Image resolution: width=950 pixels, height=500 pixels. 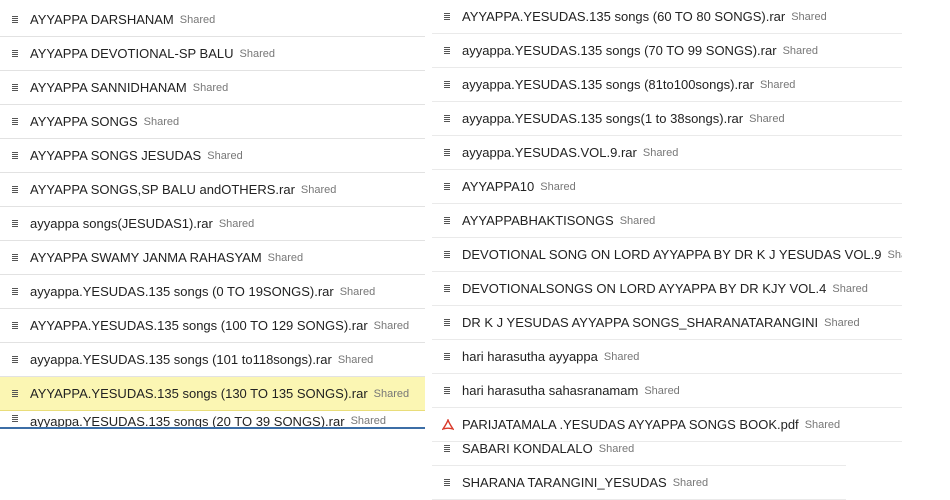 I want to click on file-row: ayyappa songs(JESUDAS1).rar Shared, so click(x=212, y=224).